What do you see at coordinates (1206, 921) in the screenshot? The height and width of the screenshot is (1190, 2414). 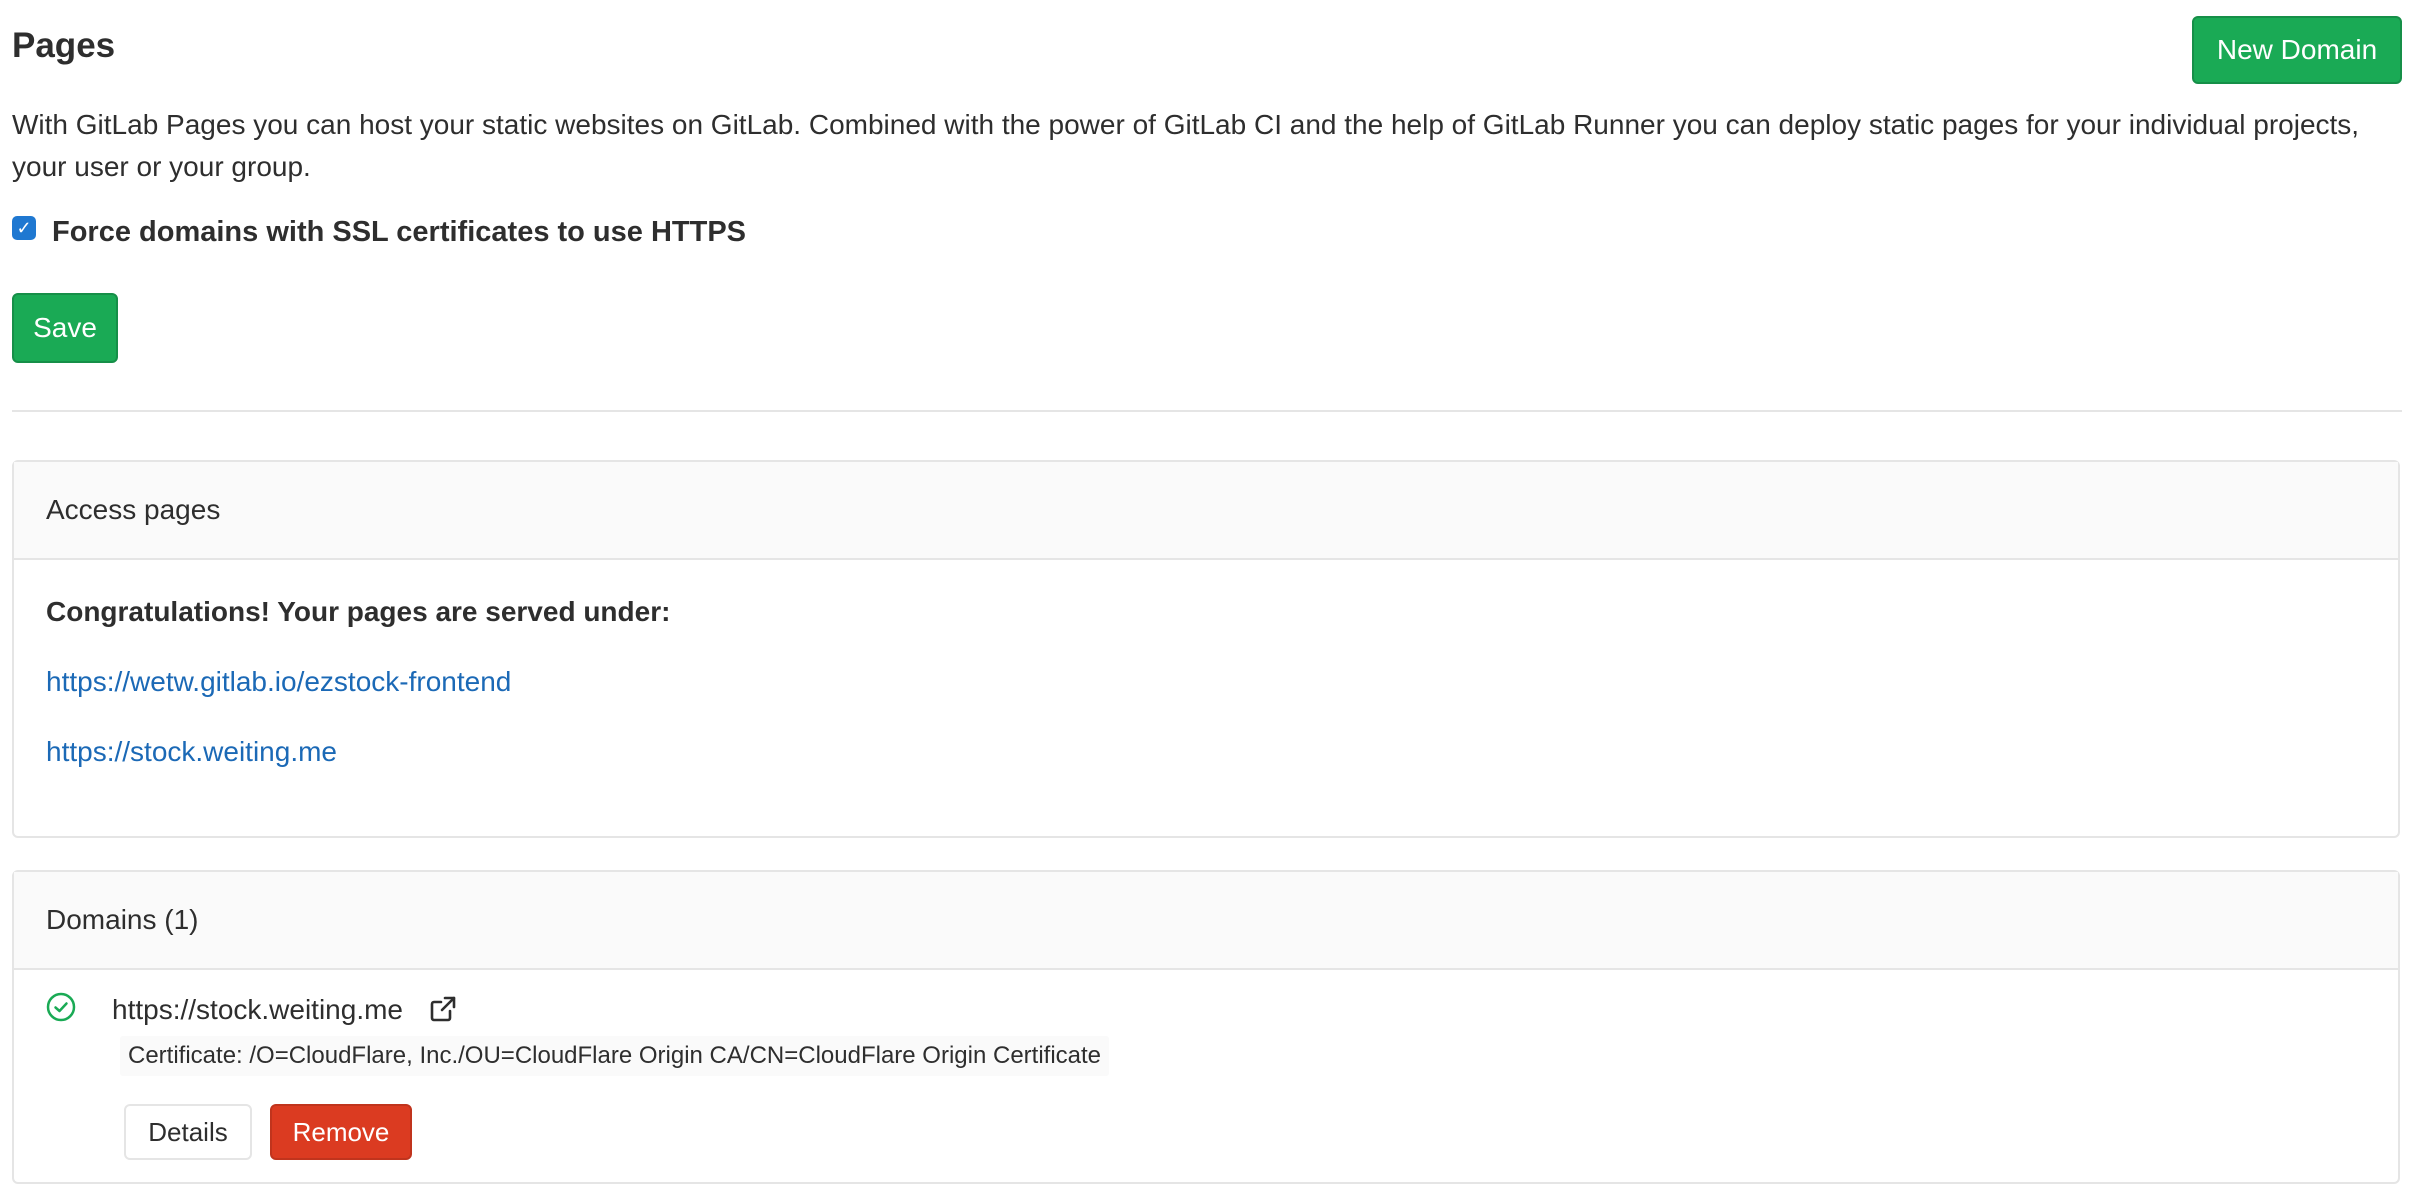 I see `domains-header: Domains (1)` at bounding box center [1206, 921].